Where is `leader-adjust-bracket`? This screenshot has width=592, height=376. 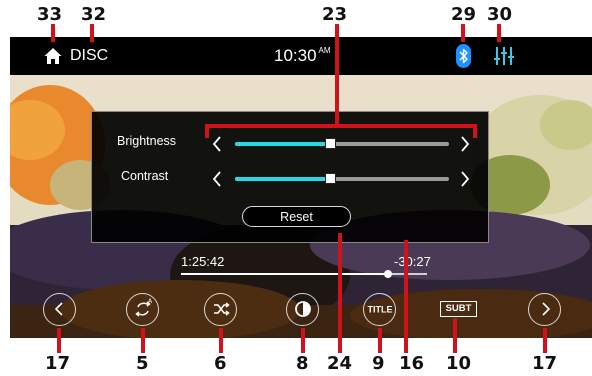 leader-adjust-bracket is located at coordinates (341, 126).